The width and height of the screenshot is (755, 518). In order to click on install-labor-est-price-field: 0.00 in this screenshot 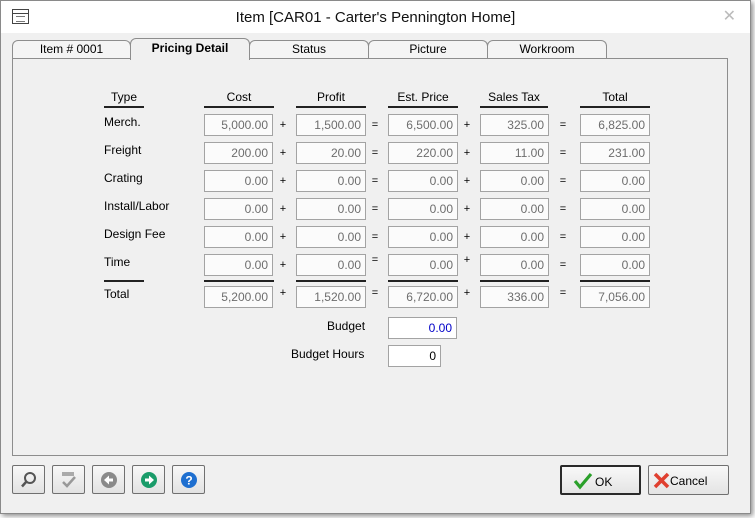, I will do `click(423, 209)`.